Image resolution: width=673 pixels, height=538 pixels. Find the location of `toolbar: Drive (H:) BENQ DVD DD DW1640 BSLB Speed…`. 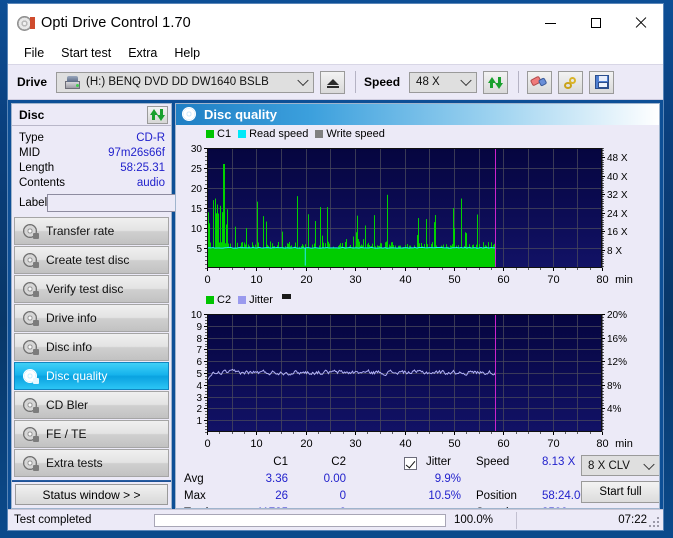

toolbar: Drive (H:) BENQ DVD DD DW1640 BSLB Speed… is located at coordinates (335, 82).